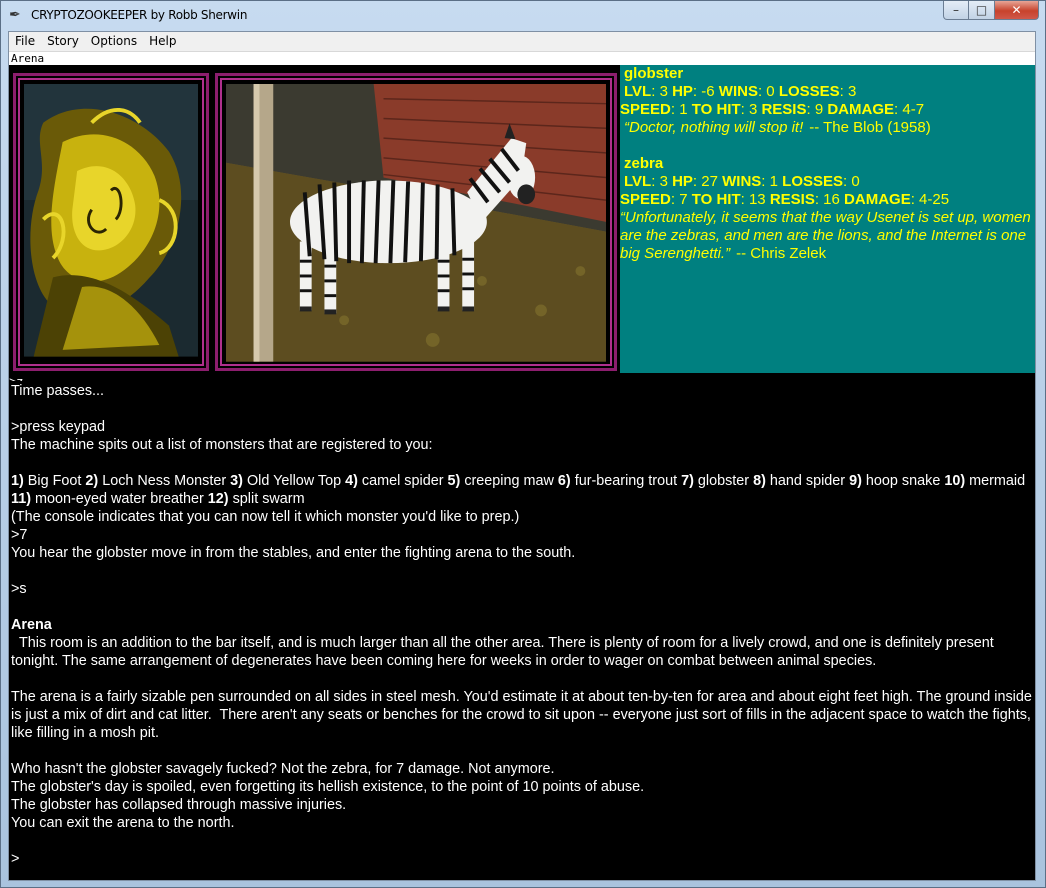  I want to click on log-line: You can exit the arena to the north., so click(123, 823).